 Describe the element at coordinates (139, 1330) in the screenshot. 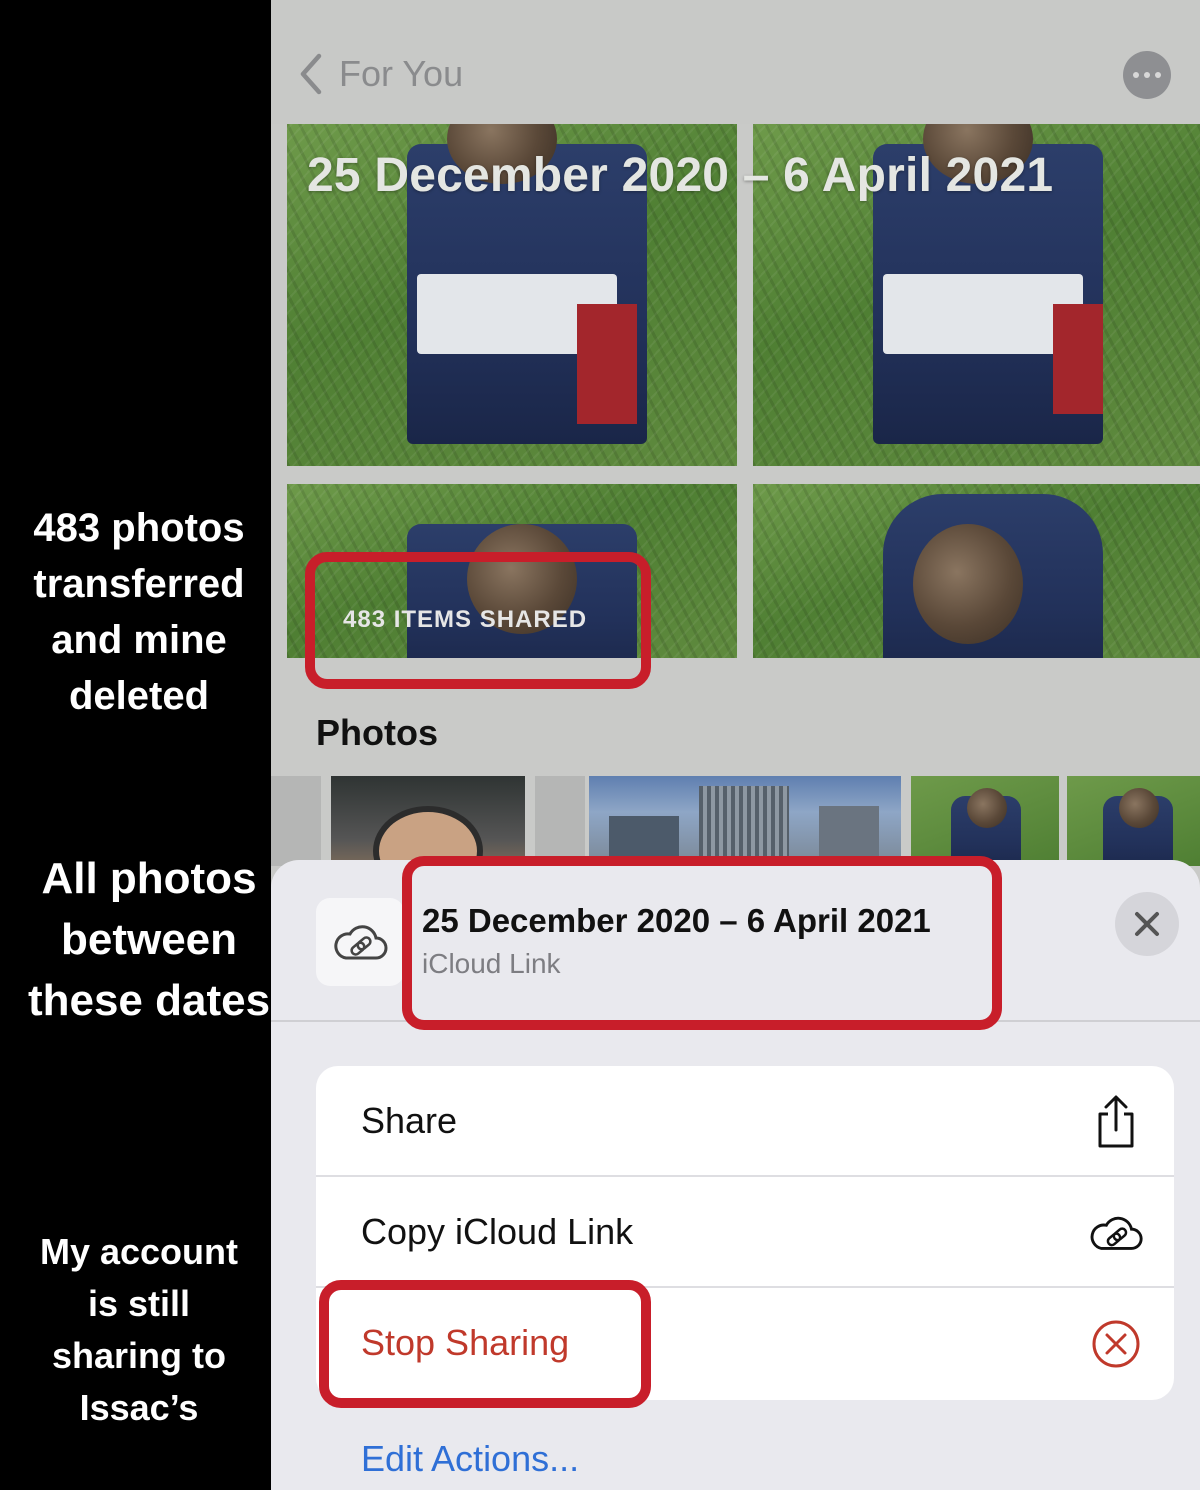

I see `annotation-still-sharing: My account is still sharing to Issac’s` at that location.